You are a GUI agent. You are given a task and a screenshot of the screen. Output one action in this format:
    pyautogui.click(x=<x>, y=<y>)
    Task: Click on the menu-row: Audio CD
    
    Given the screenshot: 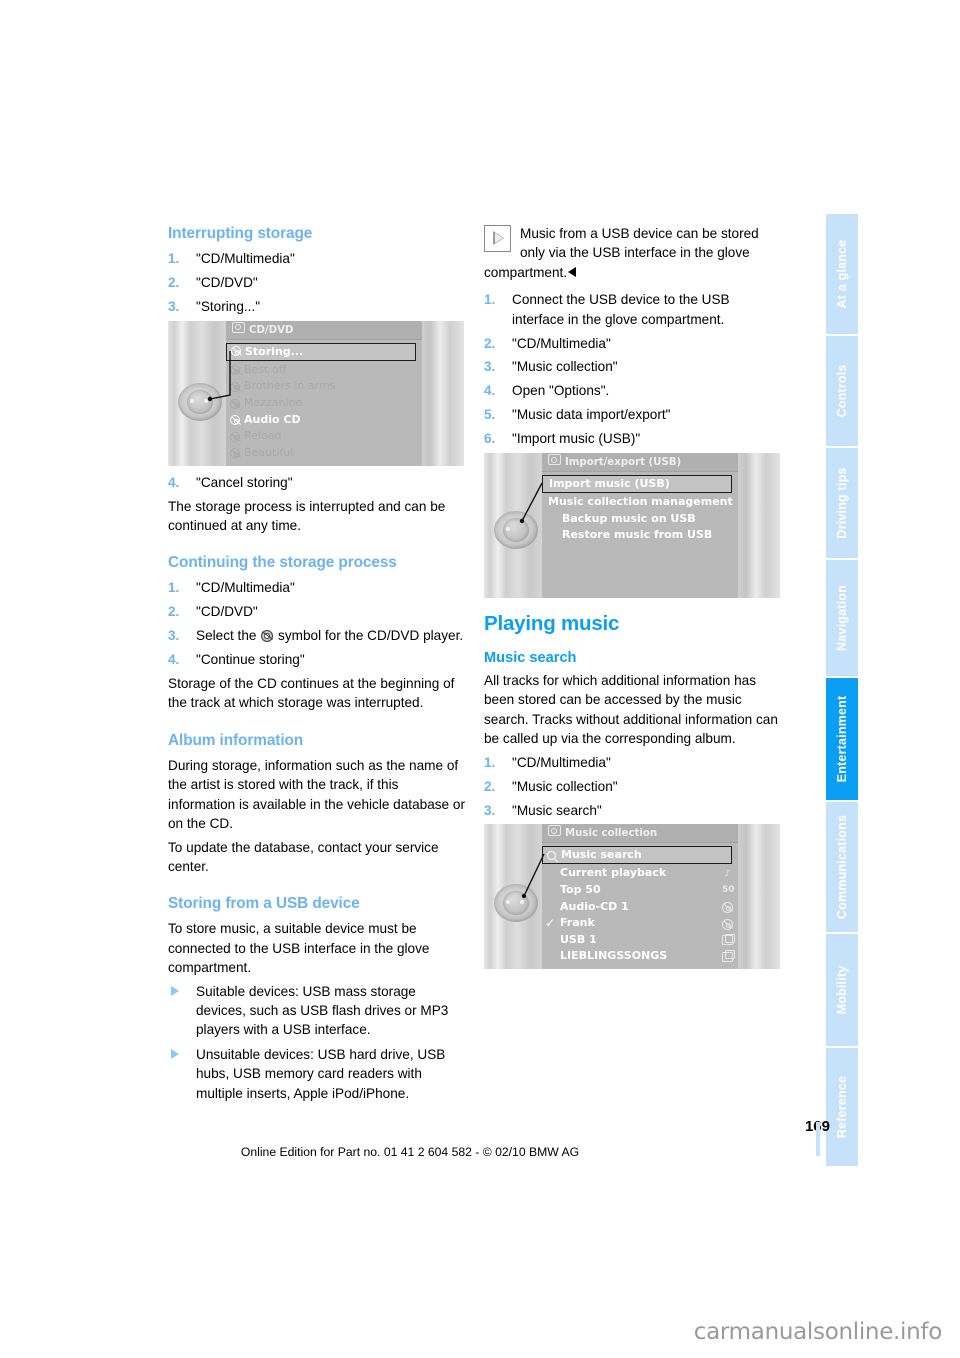 What is the action you would take?
    pyautogui.click(x=324, y=420)
    